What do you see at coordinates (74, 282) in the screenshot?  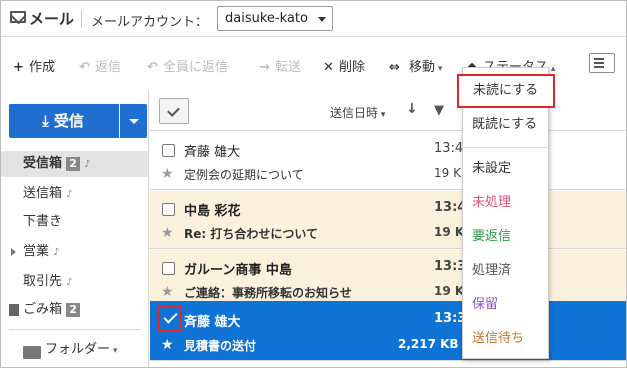 I see `sidebar-item-clients: 取引先 ♪` at bounding box center [74, 282].